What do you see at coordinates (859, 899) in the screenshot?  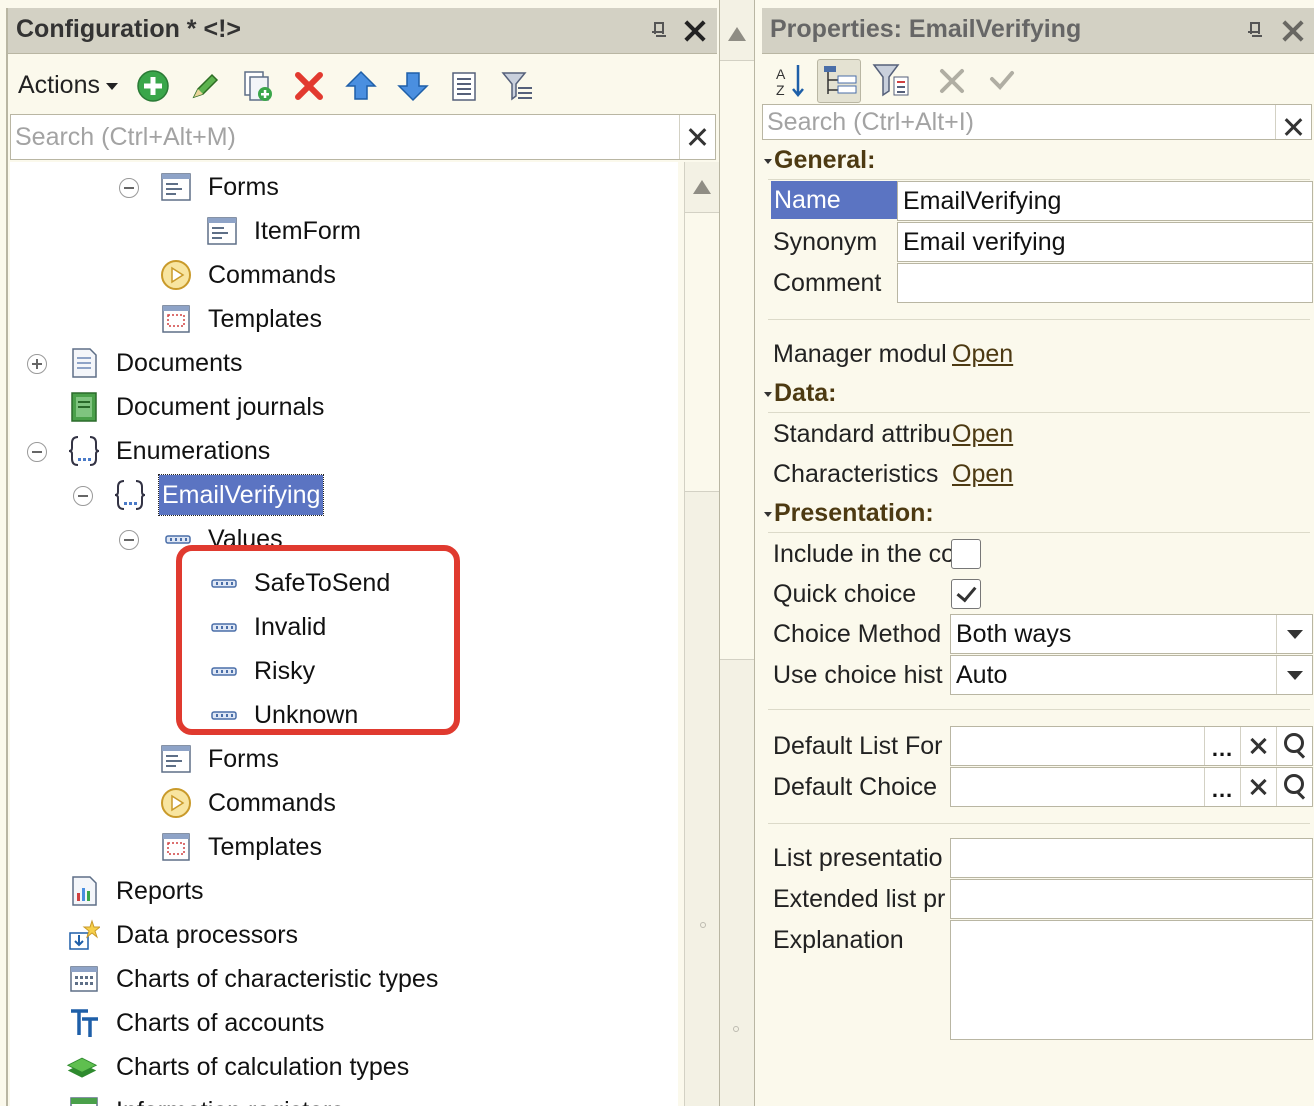 I see `prop-extended-list-presentation-label: Extended list pr` at bounding box center [859, 899].